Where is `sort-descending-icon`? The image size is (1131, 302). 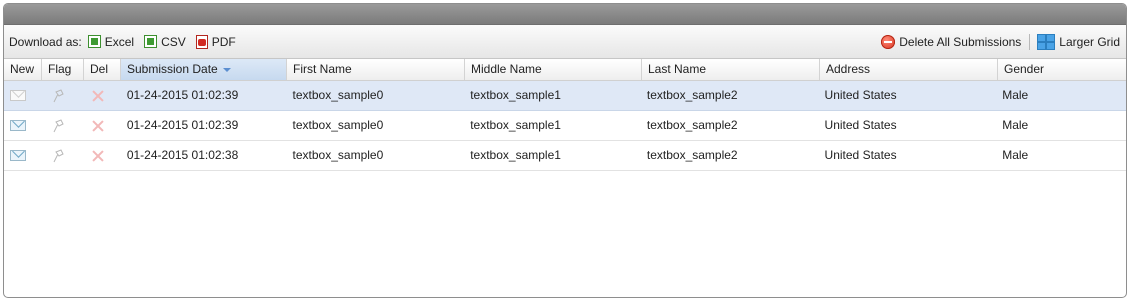 sort-descending-icon is located at coordinates (226, 69).